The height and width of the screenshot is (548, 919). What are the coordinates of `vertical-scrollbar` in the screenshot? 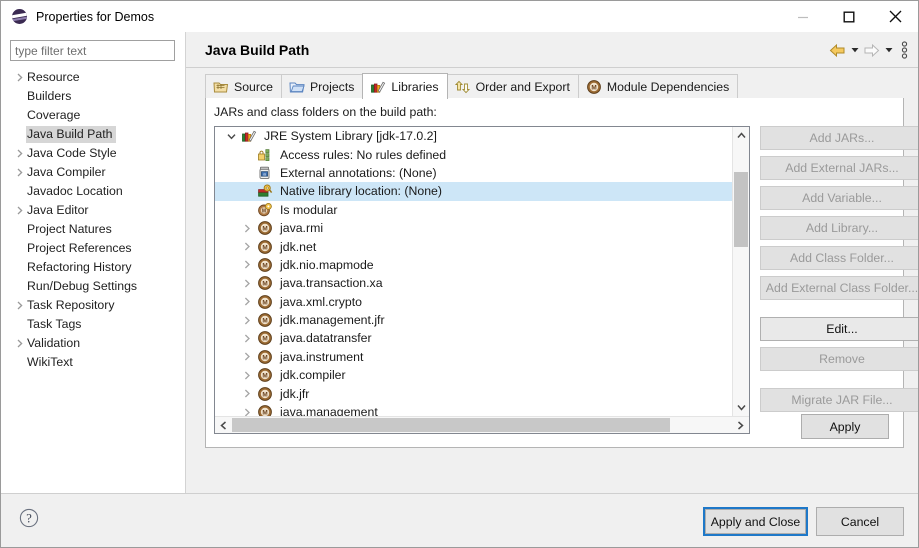 It's located at (740, 271).